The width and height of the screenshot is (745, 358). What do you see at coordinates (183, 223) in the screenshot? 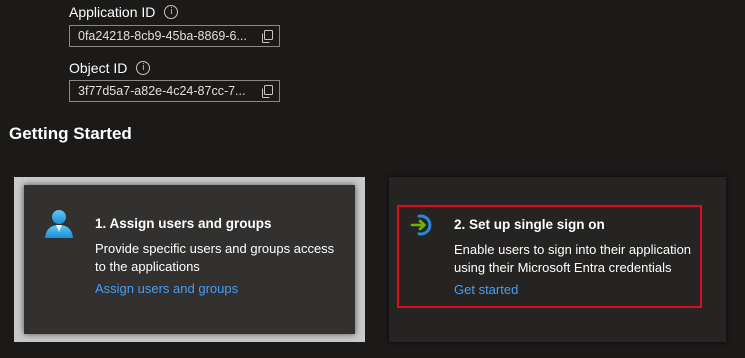
I see `card-title: 1. Assign users and groups` at bounding box center [183, 223].